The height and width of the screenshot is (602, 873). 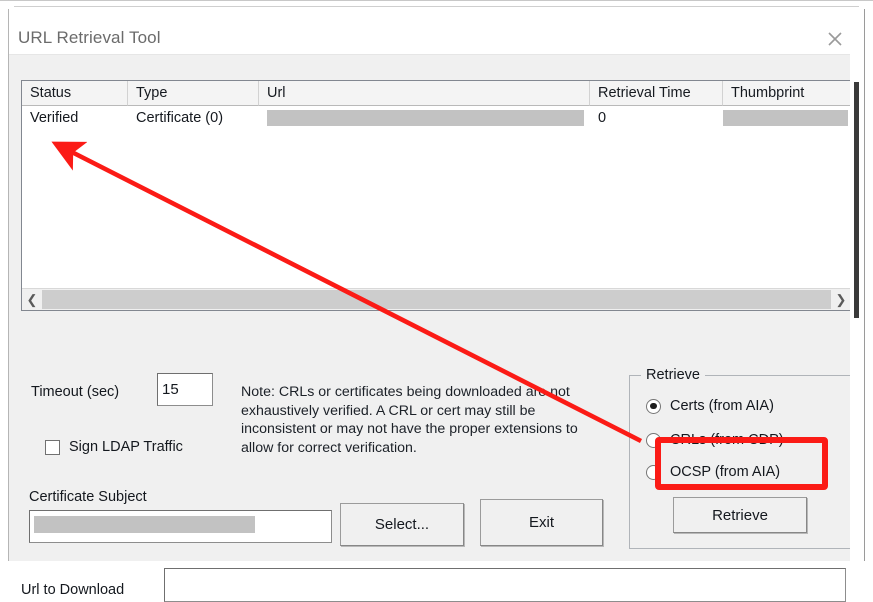 What do you see at coordinates (656, 93) in the screenshot?
I see `column-header-retrieval-time: Retrieval Time` at bounding box center [656, 93].